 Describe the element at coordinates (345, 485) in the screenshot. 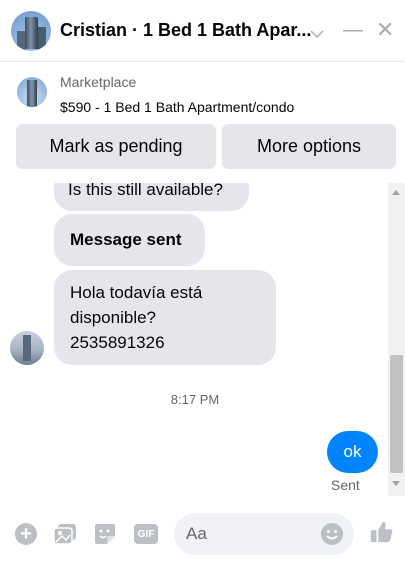

I see `sent-status: Sent` at that location.